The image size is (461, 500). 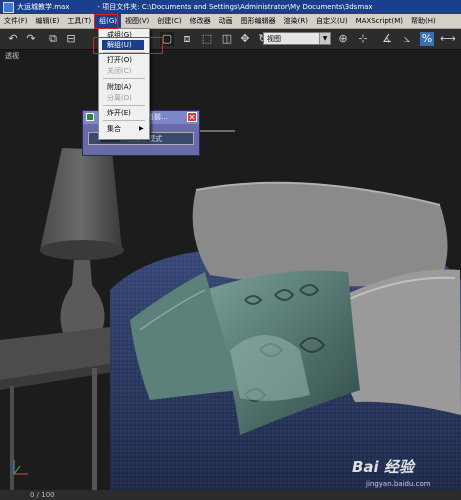 I want to click on menu-6: 创建(C), so click(x=169, y=21).